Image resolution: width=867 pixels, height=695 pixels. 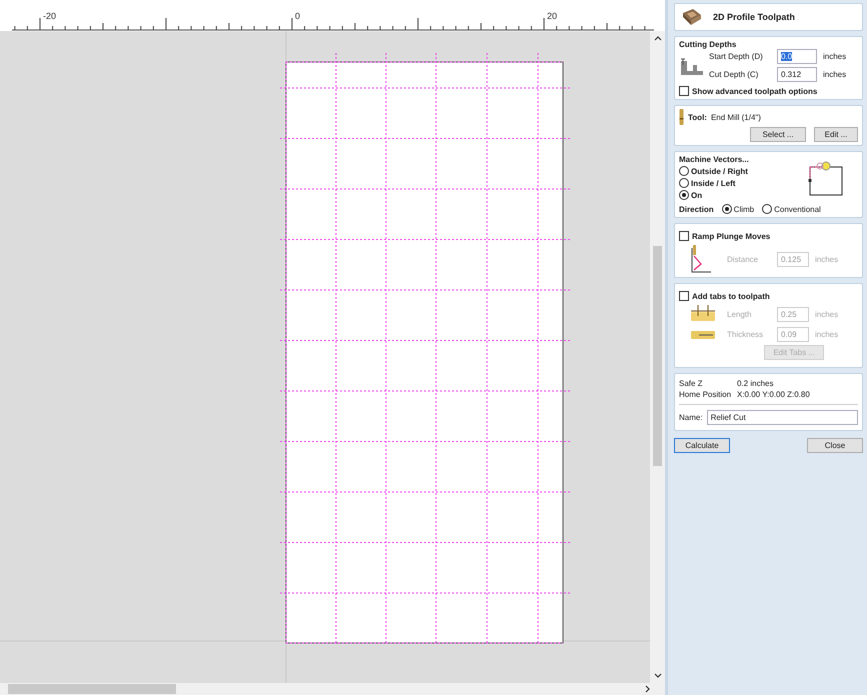 What do you see at coordinates (648, 689) in the screenshot?
I see `scroll-right-icon` at bounding box center [648, 689].